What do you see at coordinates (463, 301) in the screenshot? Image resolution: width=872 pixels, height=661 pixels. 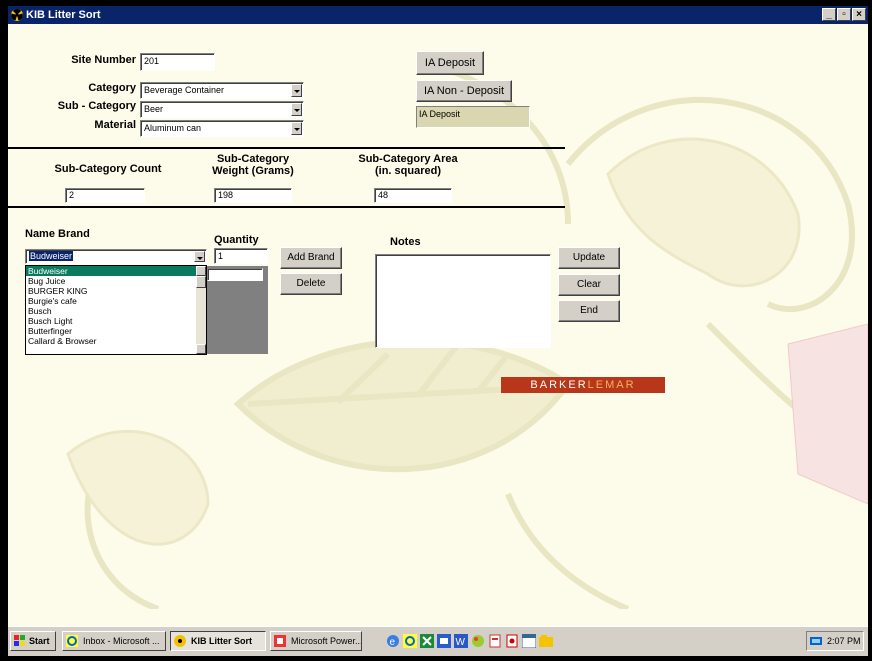 I see `notes-textarea` at bounding box center [463, 301].